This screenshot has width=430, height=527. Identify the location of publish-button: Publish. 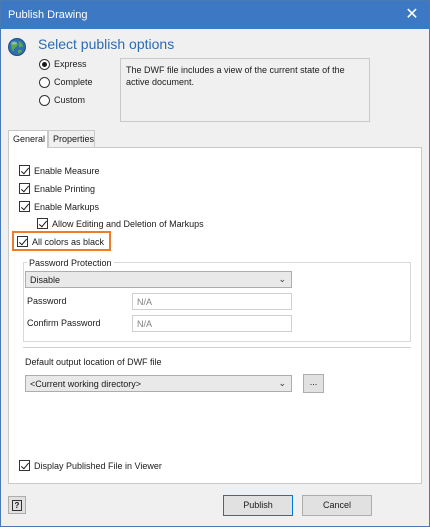
(258, 505).